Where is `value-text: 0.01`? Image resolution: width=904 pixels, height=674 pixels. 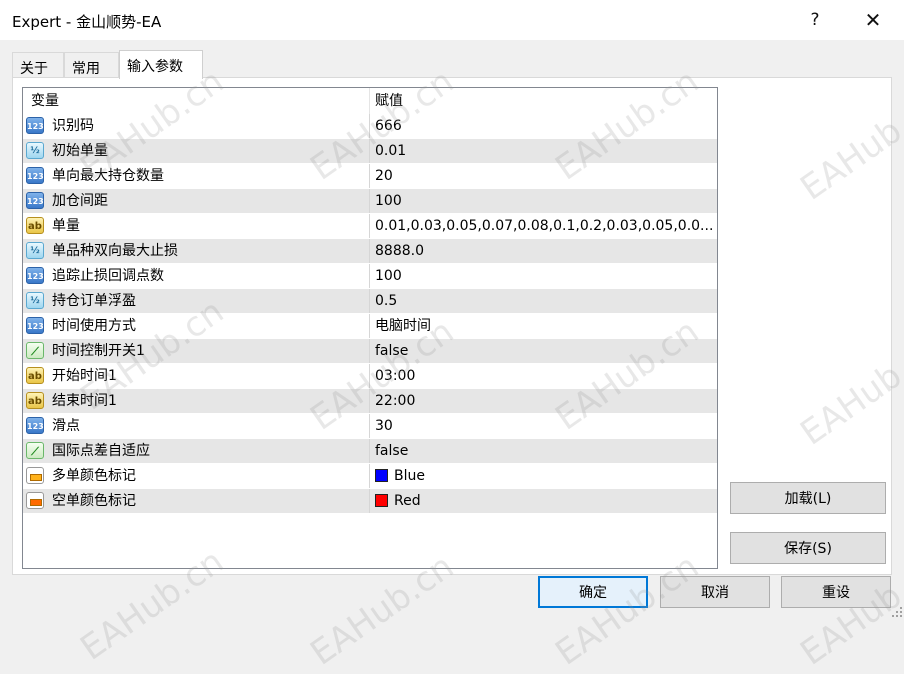
value-text: 0.01 is located at coordinates (391, 151).